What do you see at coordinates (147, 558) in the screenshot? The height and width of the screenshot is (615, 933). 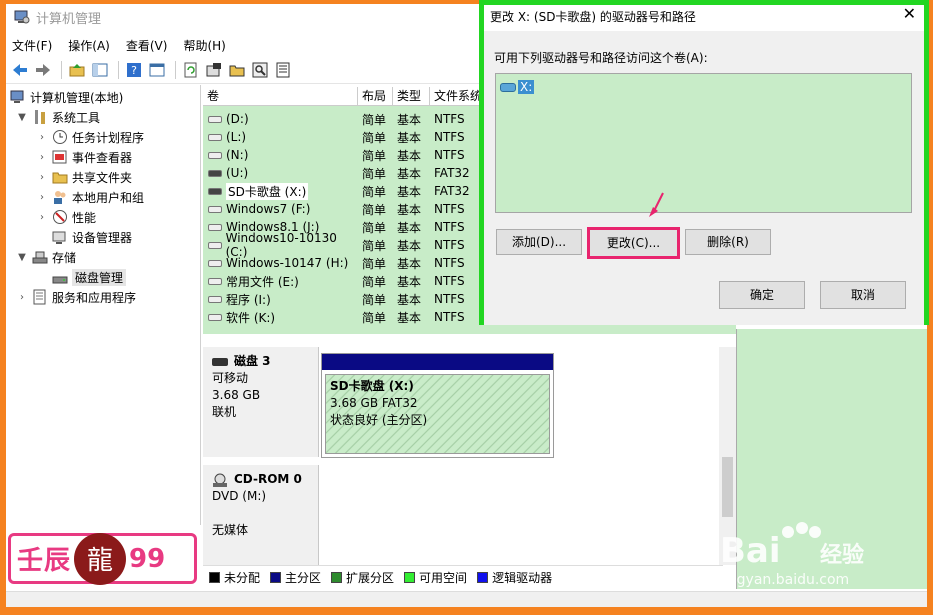 I see `brand-number: 99` at bounding box center [147, 558].